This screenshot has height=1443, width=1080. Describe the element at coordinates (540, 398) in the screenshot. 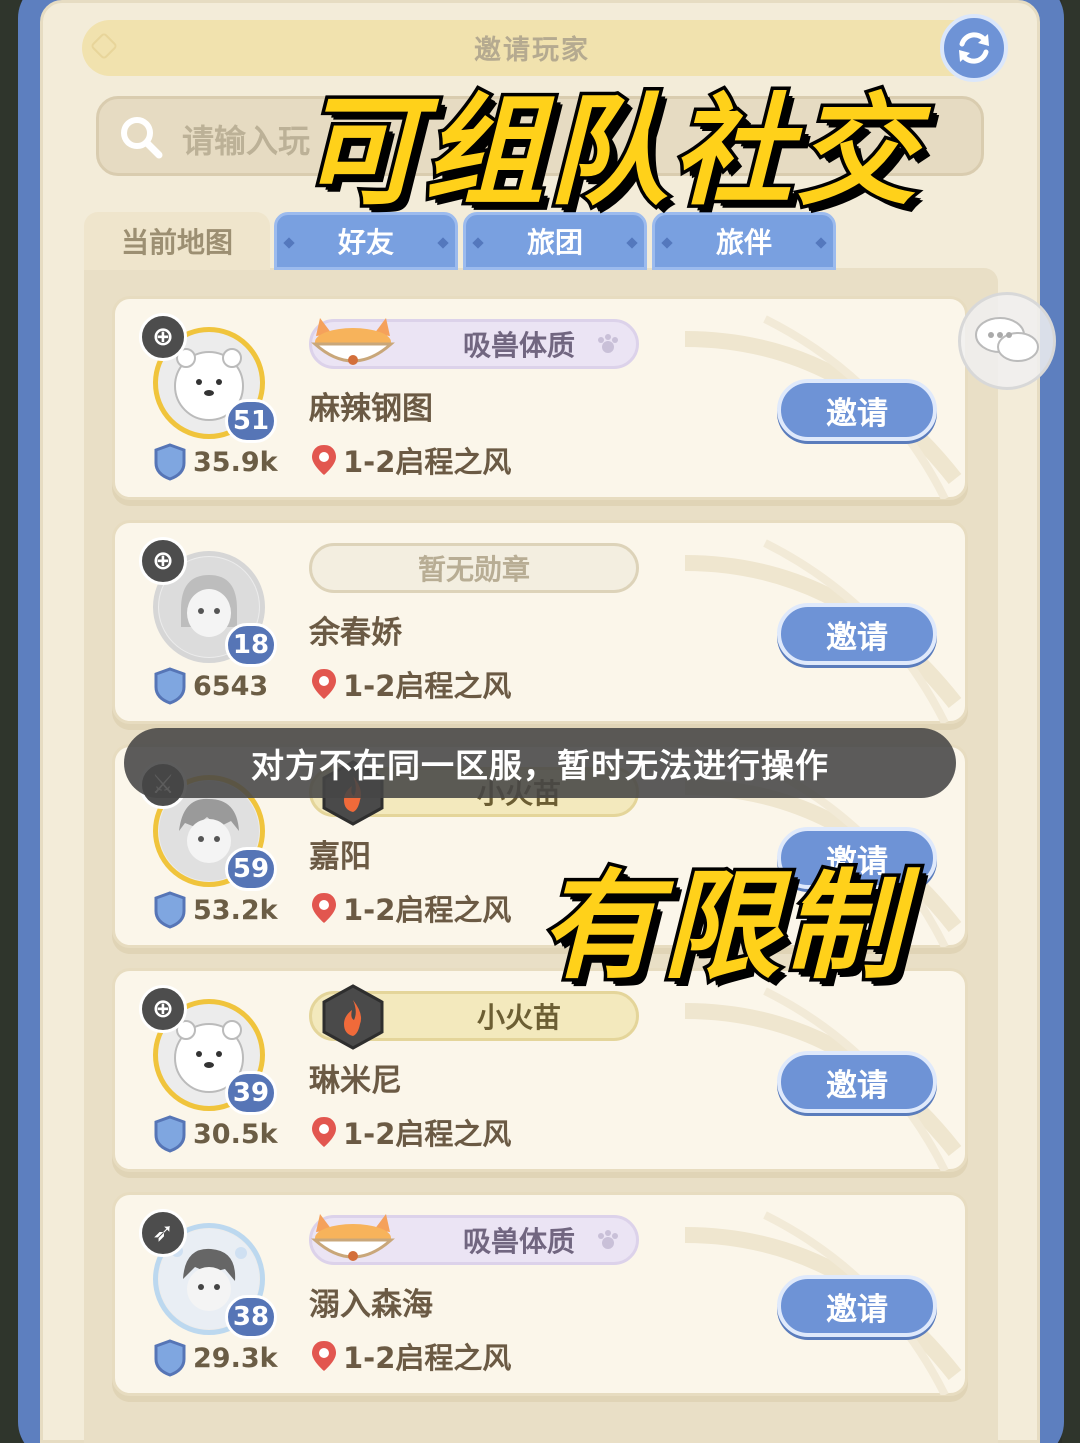

I see `player-card: ⊕ 51 35.9k 吸兽体质 麻辣钢图 1-2启程之风 邀请` at that location.